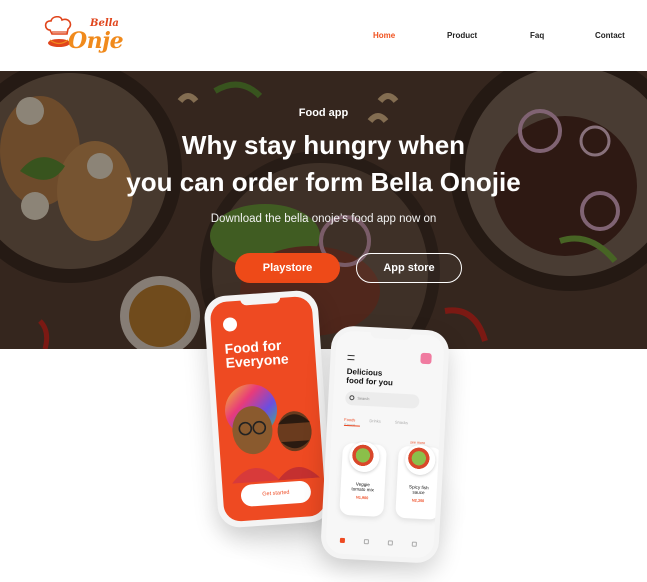 This screenshot has width=647, height=582. I want to click on nav-faq-link: Faq, so click(537, 35).